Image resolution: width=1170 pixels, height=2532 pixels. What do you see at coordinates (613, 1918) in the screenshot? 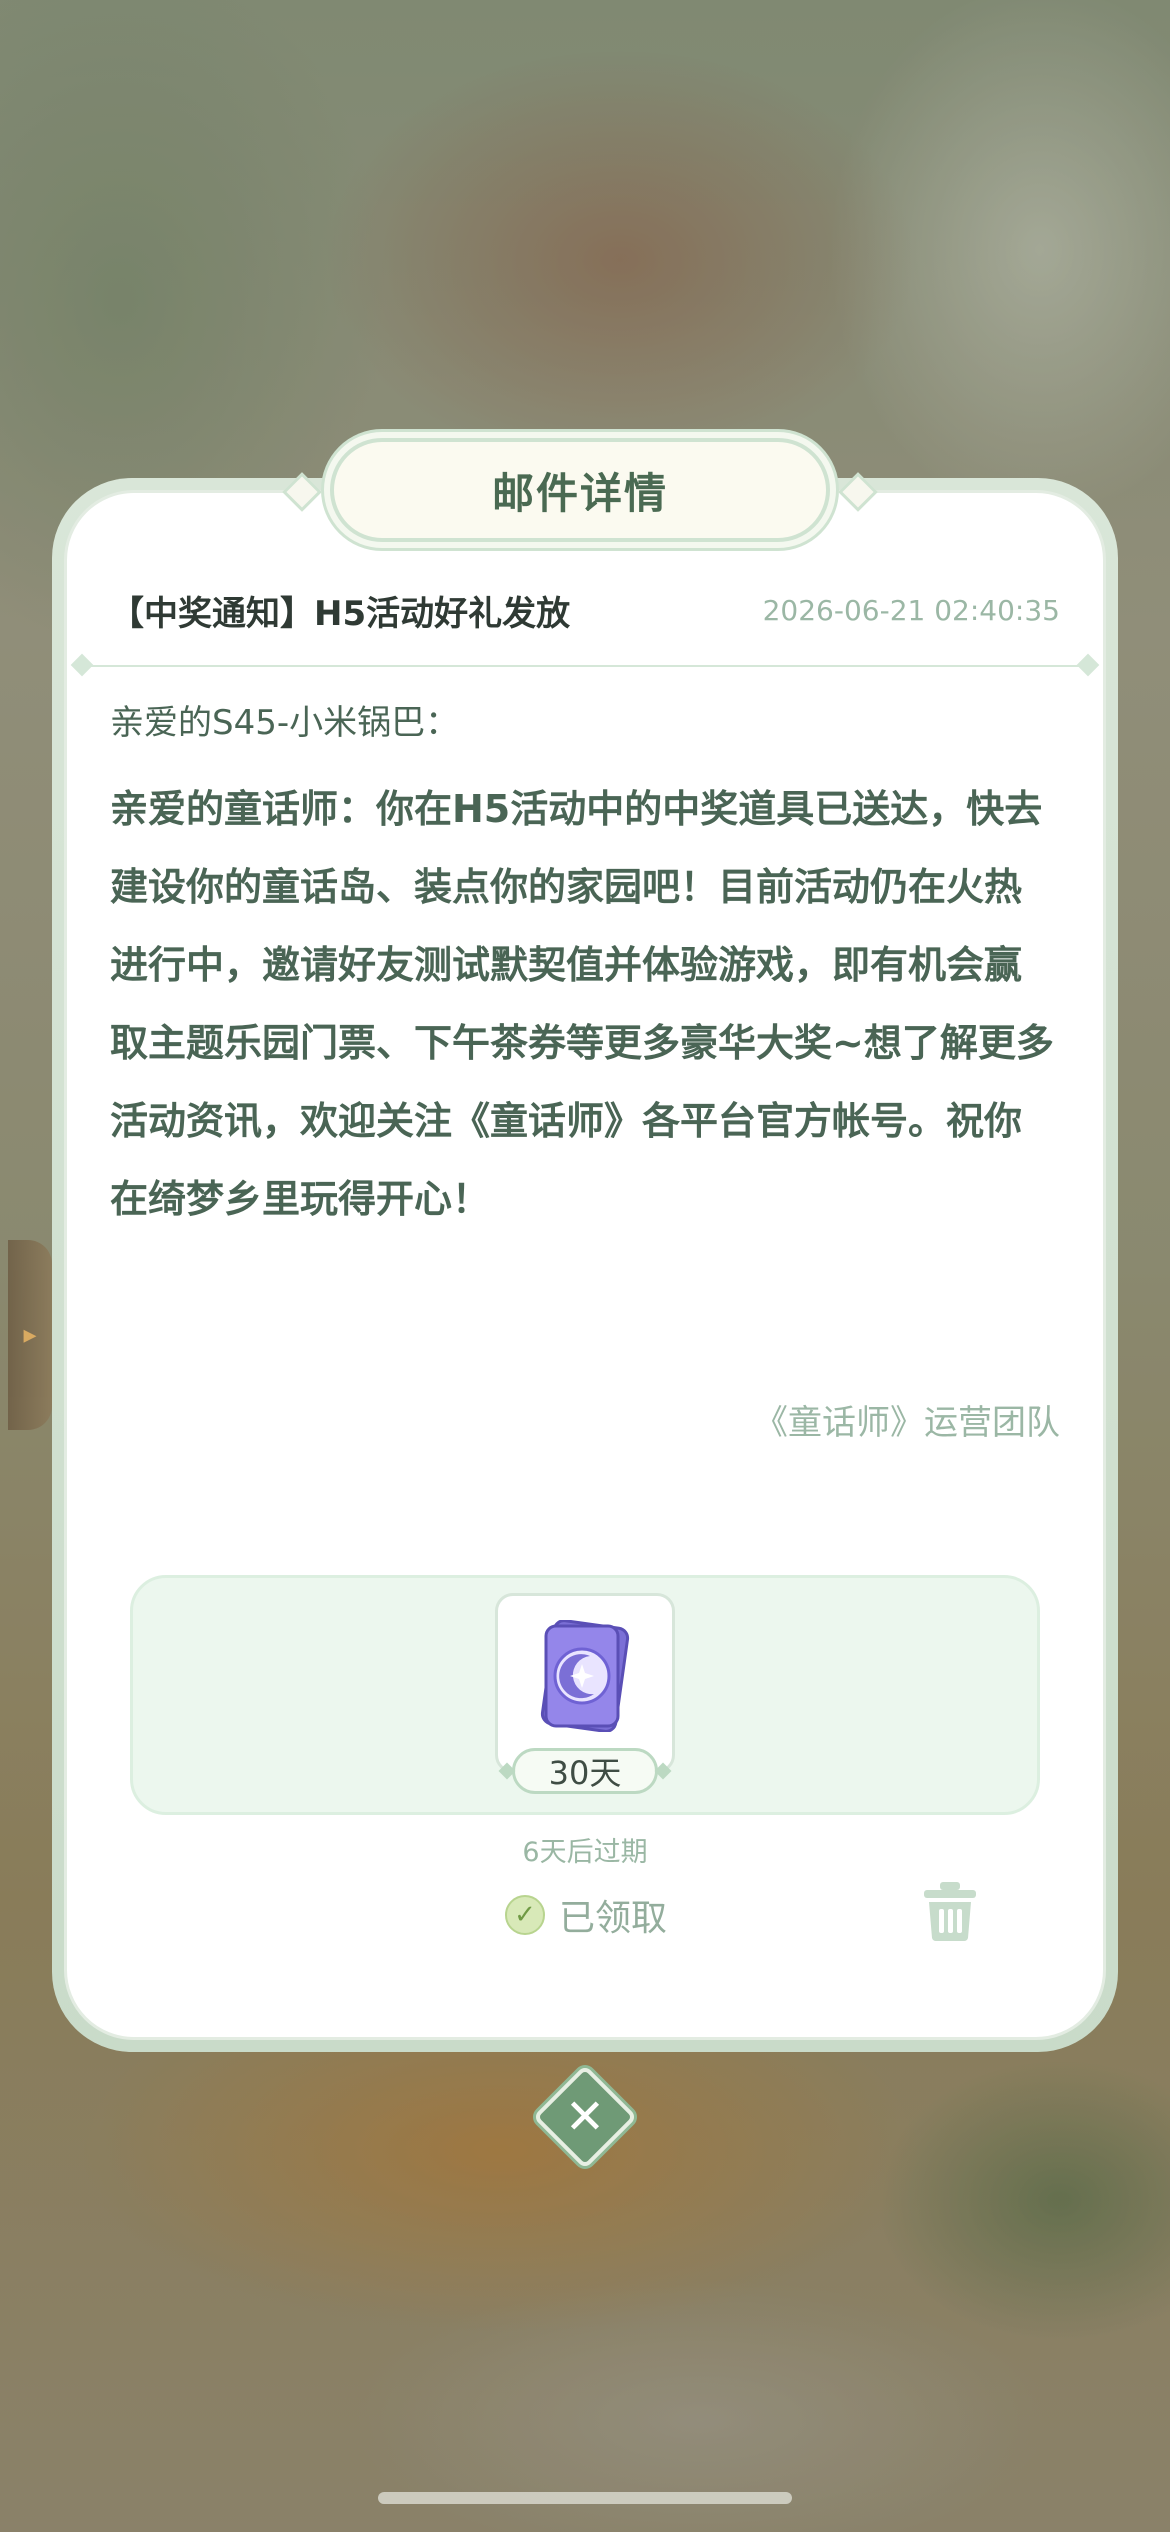
I see `claimed-label: 已领取` at bounding box center [613, 1918].